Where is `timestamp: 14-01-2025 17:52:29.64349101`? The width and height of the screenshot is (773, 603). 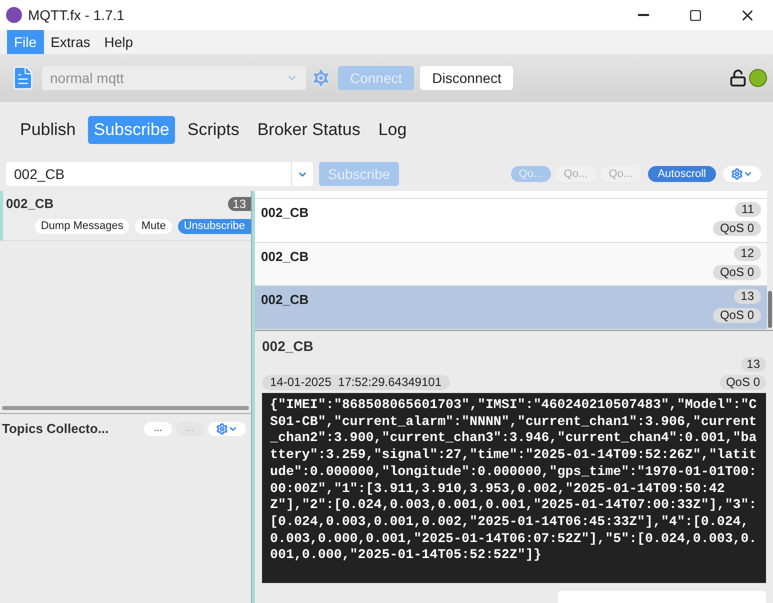
timestamp: 14-01-2025 17:52:29.64349101 is located at coordinates (356, 382).